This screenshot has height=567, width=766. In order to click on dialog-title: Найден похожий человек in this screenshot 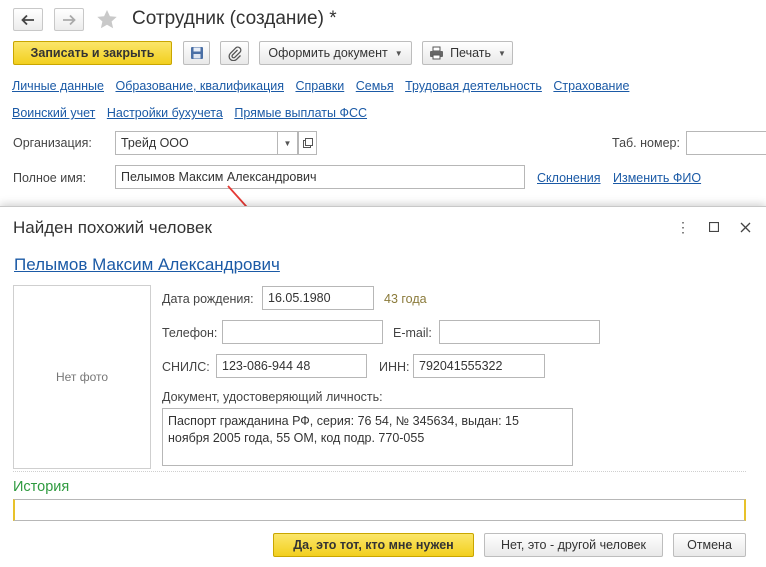, I will do `click(112, 227)`.